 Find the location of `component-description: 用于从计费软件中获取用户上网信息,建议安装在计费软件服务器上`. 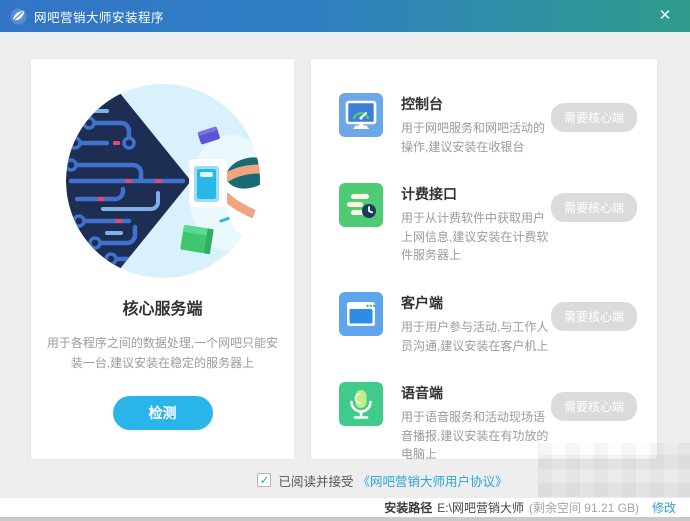

component-description: 用于从计费软件中获取用户上网信息,建议安装在计费软件服务器上 is located at coordinates (475, 237).